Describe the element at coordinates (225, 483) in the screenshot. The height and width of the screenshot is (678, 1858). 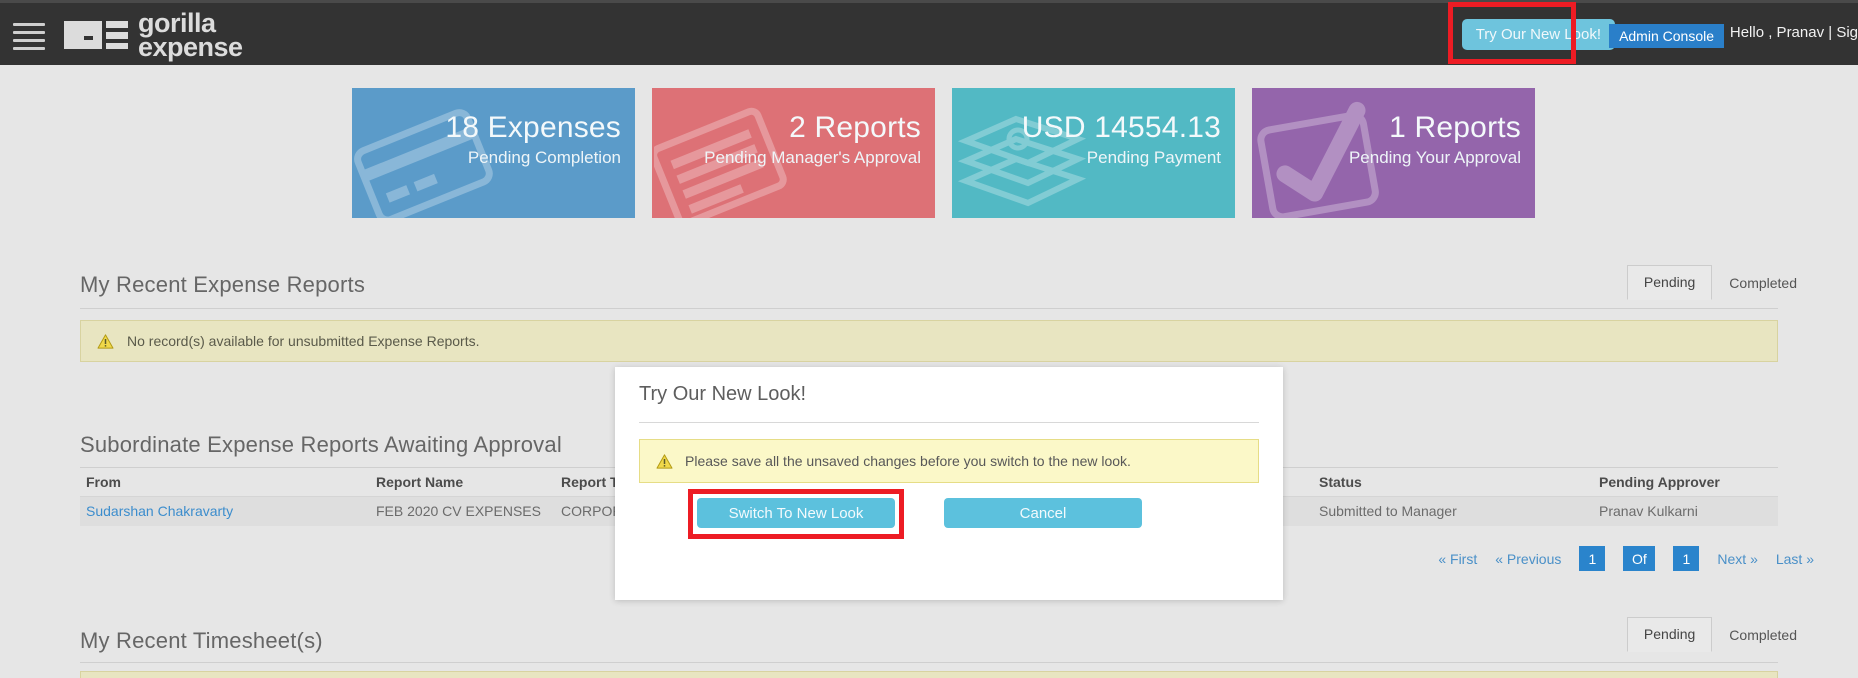
I see `column-header-from: From` at that location.